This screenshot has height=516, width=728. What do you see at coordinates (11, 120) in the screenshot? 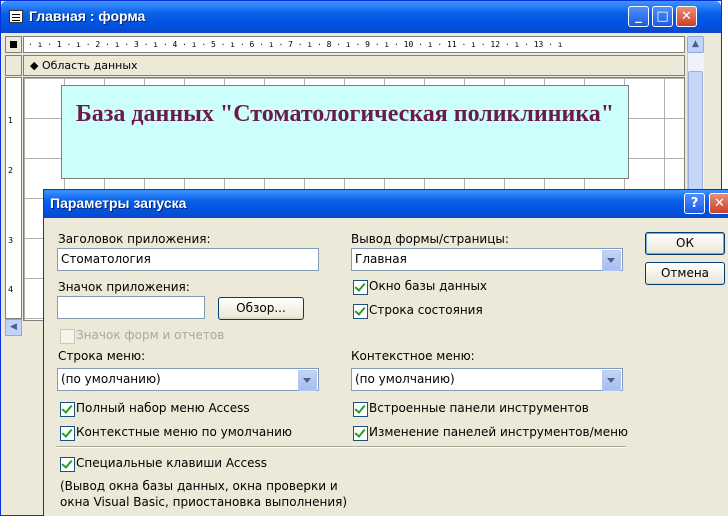
I see `v-ruler-mark: 1` at bounding box center [11, 120].